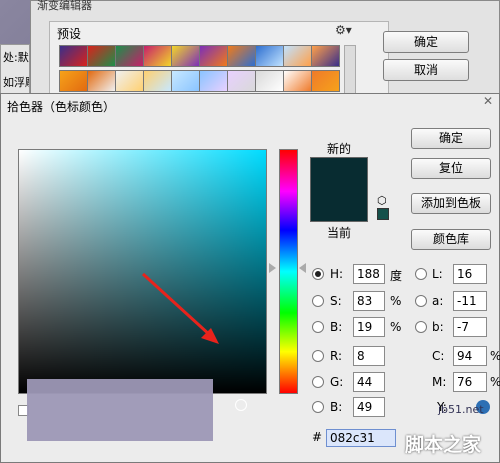 Image resolution: width=500 pixels, height=463 pixels. Describe the element at coordinates (15, 69) in the screenshot. I see `layer-style-strip: 处:默认 如浮雕` at that location.